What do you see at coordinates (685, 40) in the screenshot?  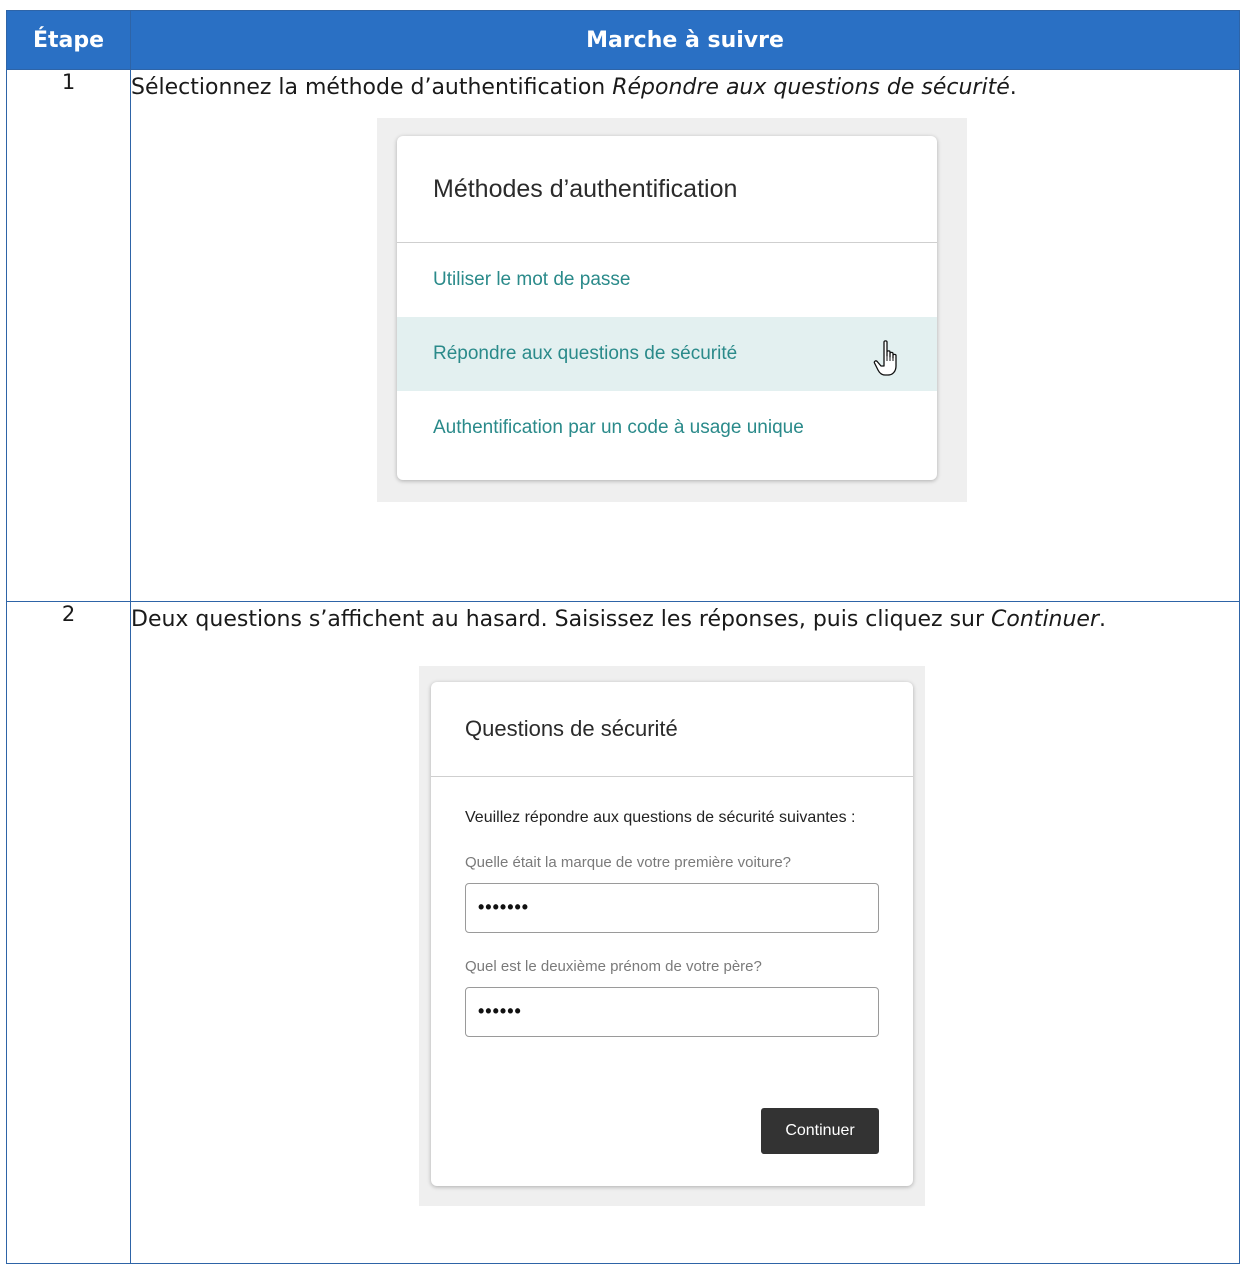 I see `header-instructions: Marche à suivre` at bounding box center [685, 40].